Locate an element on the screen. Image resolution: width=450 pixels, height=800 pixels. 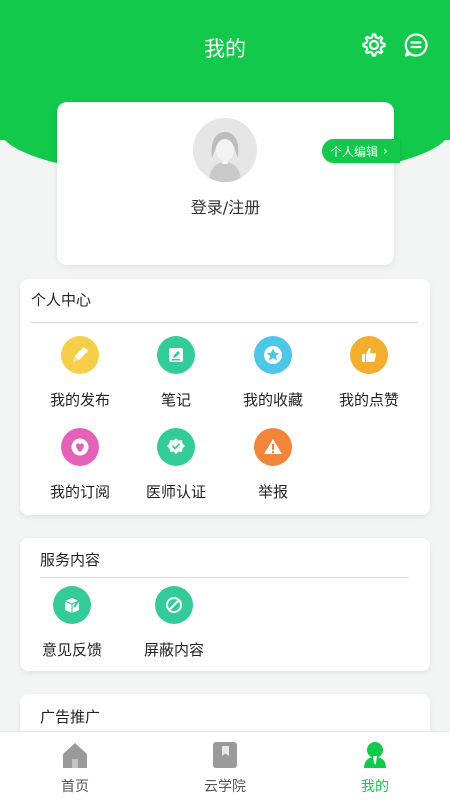
thumbs-up-icon is located at coordinates (369, 355).